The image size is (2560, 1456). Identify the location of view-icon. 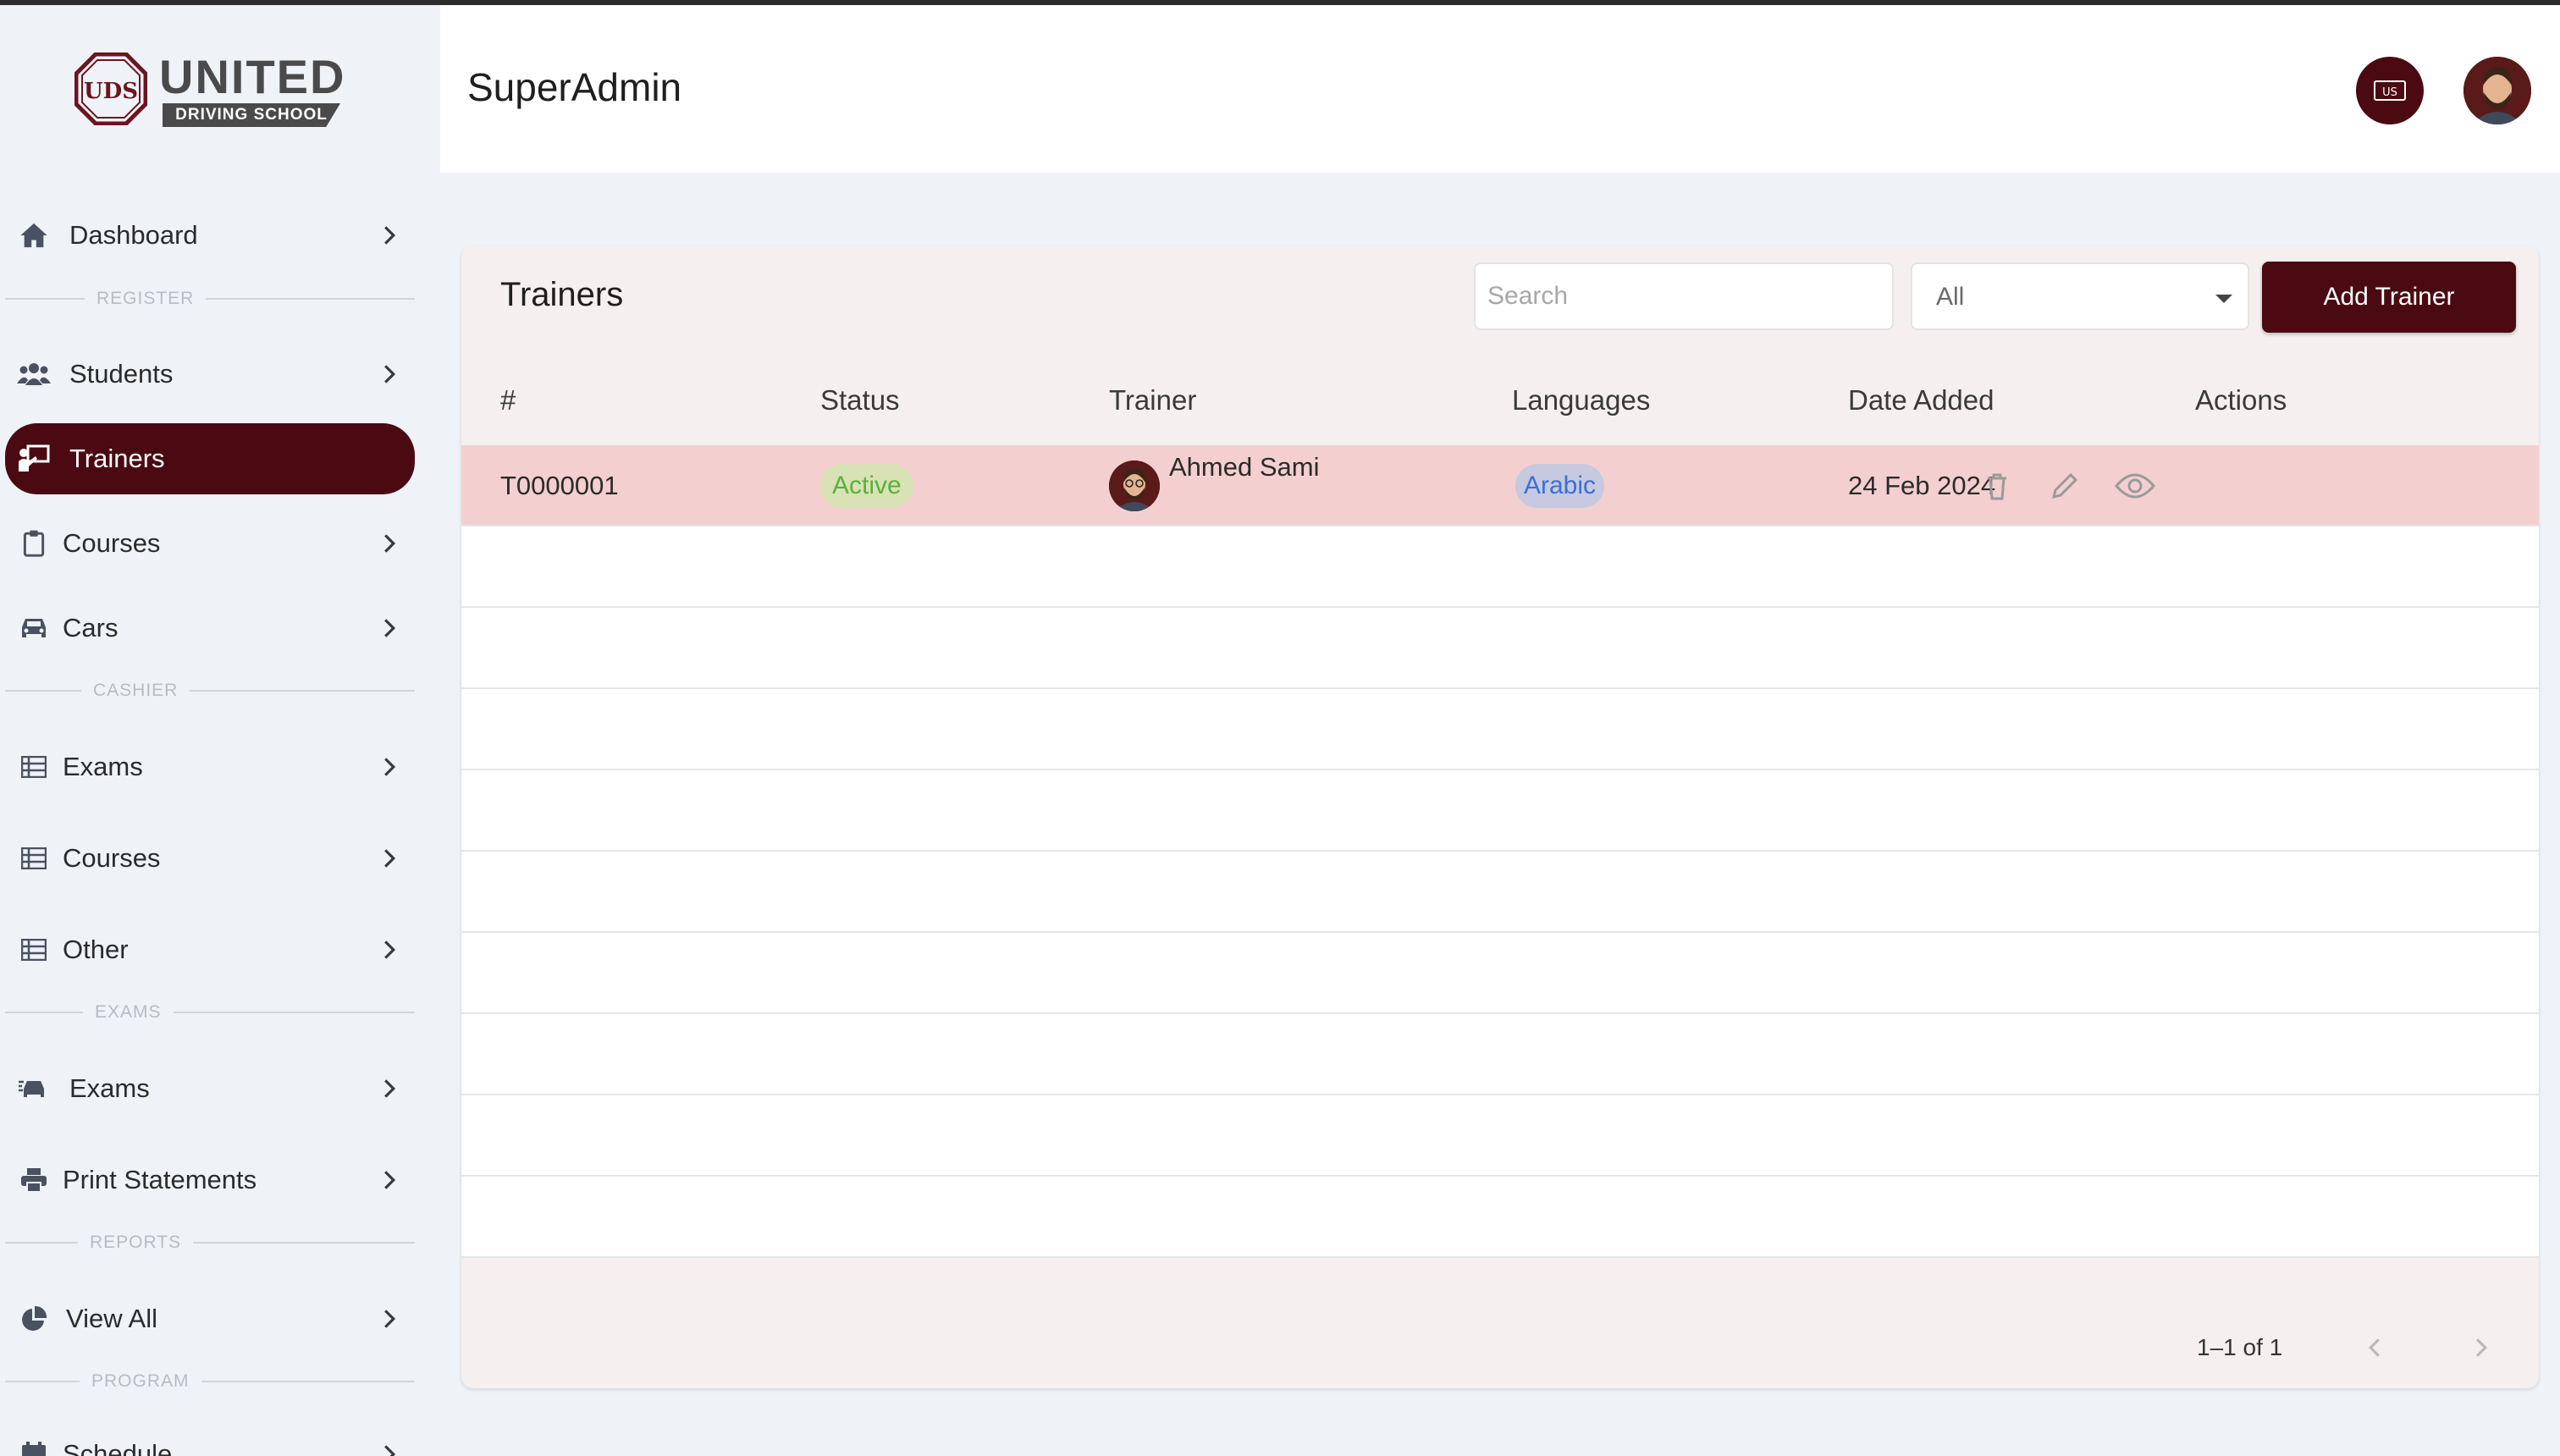
(2135, 486).